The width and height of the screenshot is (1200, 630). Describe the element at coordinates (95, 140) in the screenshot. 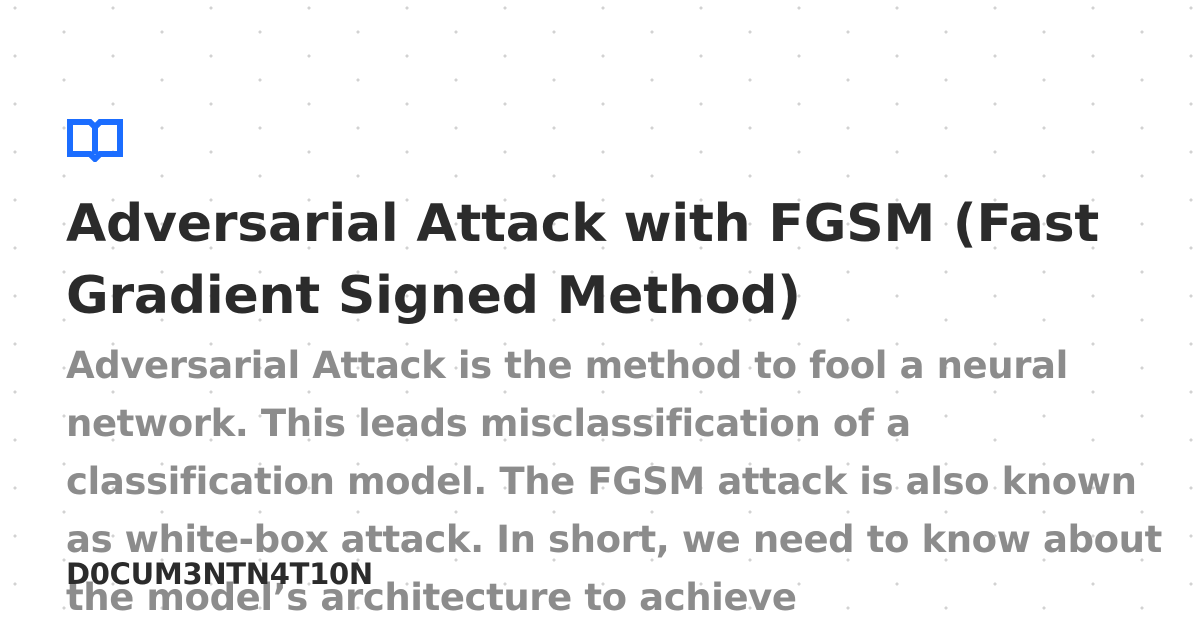

I see `book-icon` at that location.